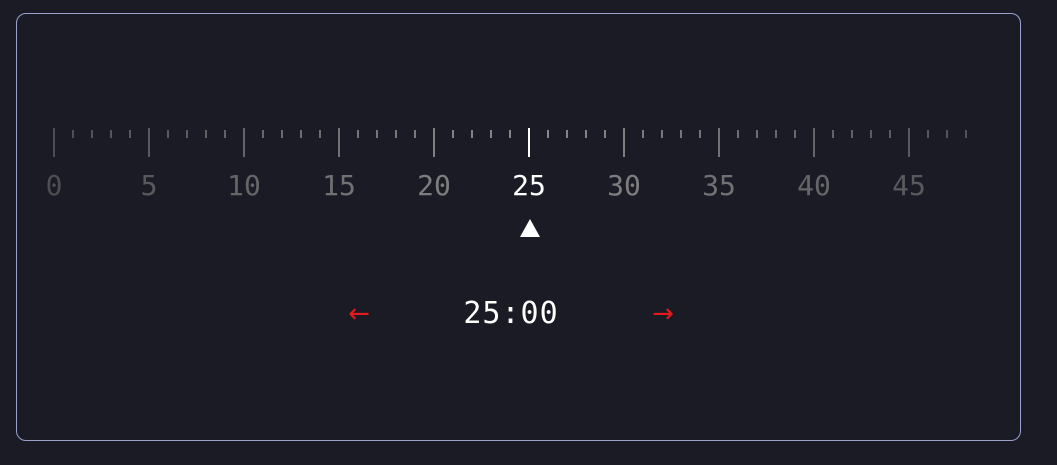 This screenshot has height=465, width=1057. Describe the element at coordinates (663, 314) in the screenshot. I see `increment-button: →` at that location.